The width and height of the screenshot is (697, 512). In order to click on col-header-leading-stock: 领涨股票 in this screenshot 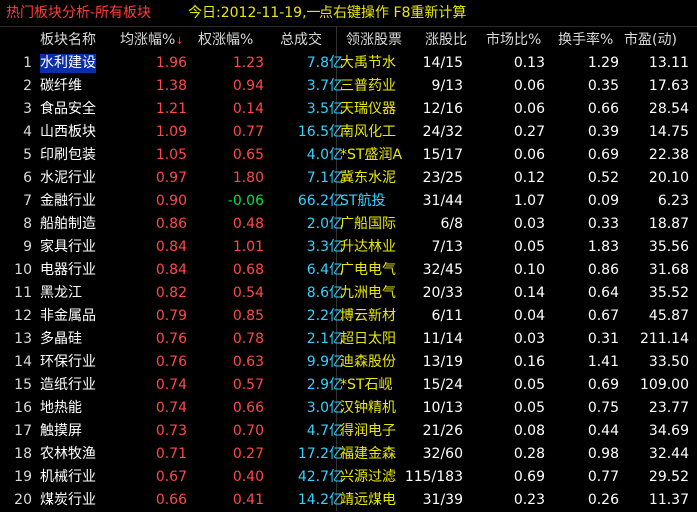, I will do `click(374, 40)`.